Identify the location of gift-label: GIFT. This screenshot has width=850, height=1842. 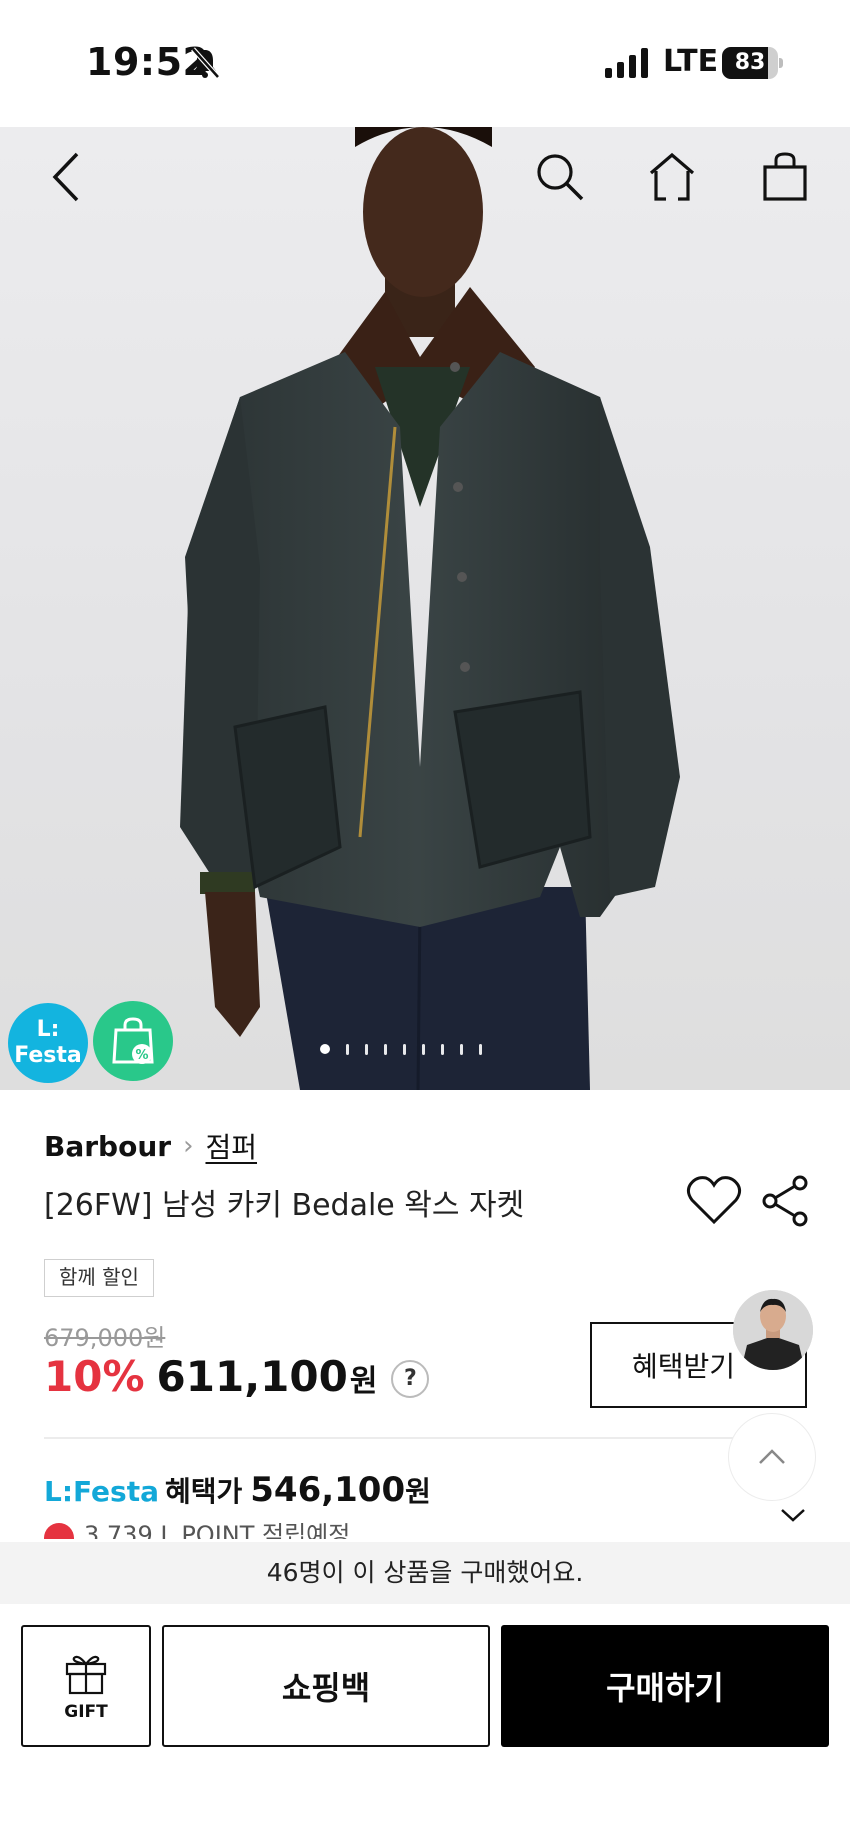
(86, 1712).